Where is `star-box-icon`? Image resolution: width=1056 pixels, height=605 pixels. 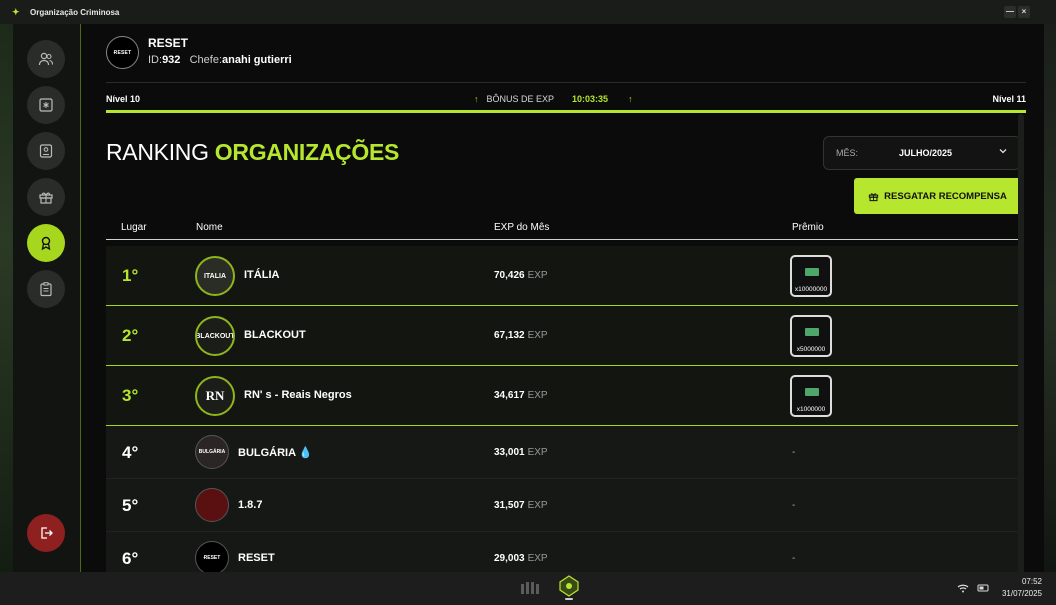
star-box-icon is located at coordinates (46, 105).